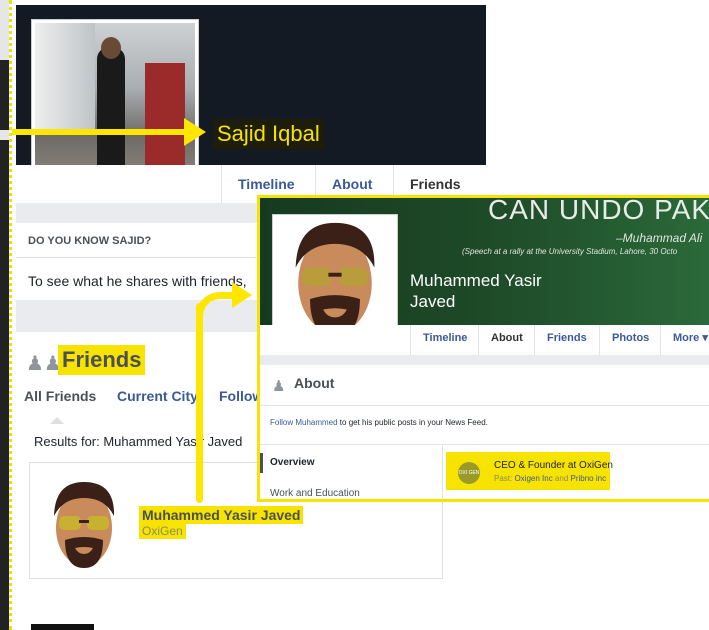 This screenshot has width=709, height=630. What do you see at coordinates (242, 295) in the screenshot?
I see `connector-arrow-head` at bounding box center [242, 295].